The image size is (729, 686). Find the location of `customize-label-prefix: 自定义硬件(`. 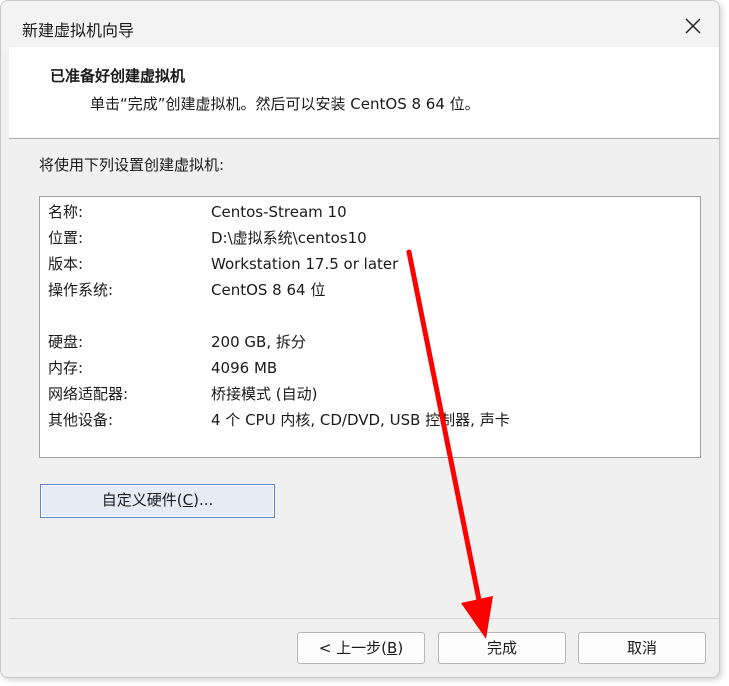

customize-label-prefix: 自定义硬件( is located at coordinates (142, 500).